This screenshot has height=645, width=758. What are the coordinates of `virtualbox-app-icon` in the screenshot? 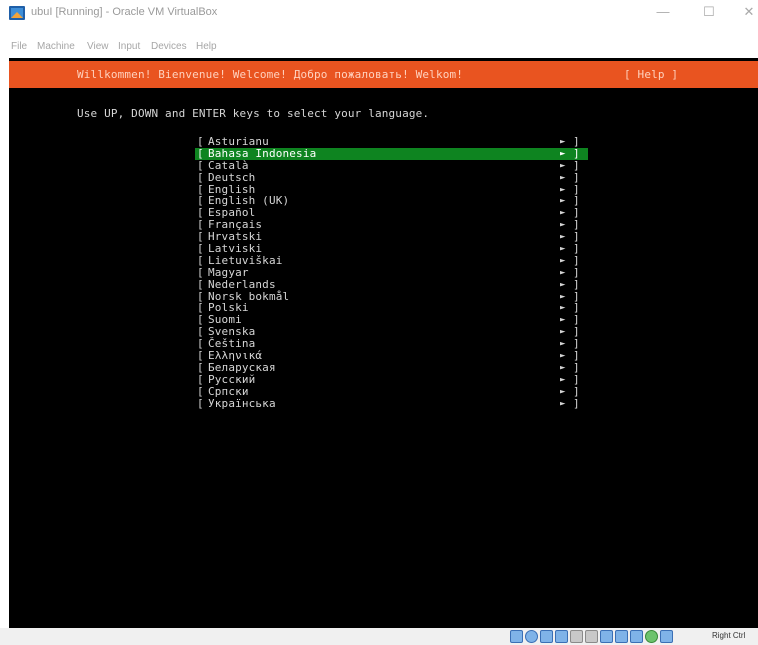 It's located at (17, 13).